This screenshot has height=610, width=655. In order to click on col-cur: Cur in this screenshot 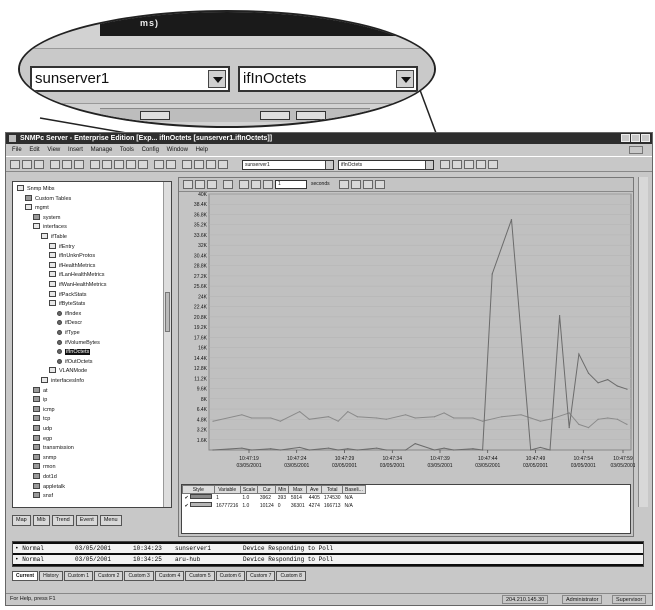, I will do `click(267, 489)`.